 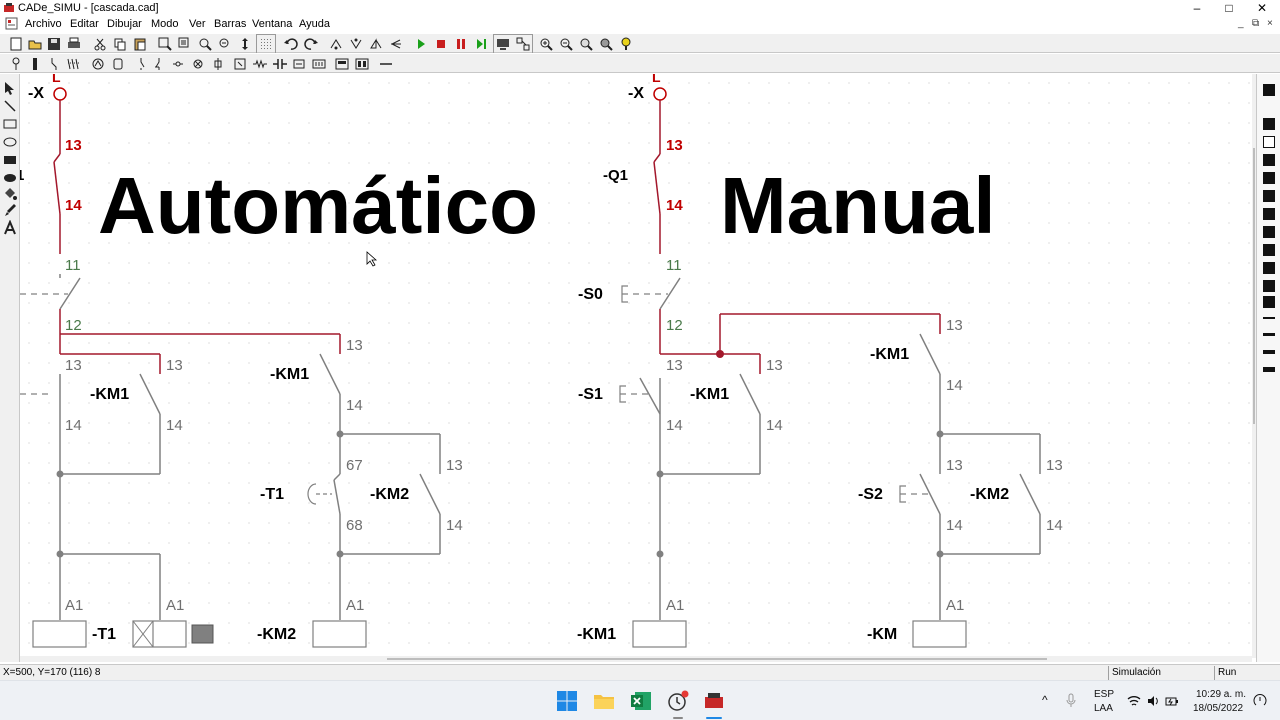 I want to click on undo-icon, so click(x=291, y=44).